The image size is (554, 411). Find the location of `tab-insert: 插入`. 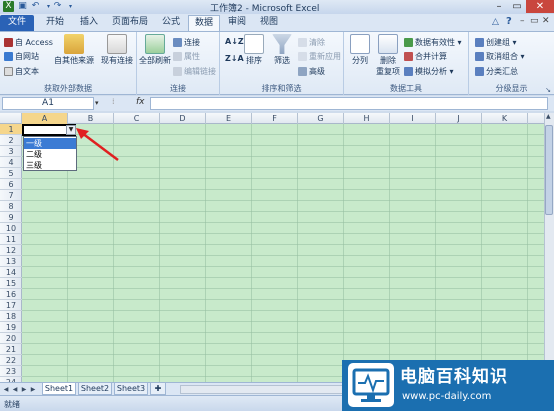

tab-insert: 插入 is located at coordinates (89, 23).